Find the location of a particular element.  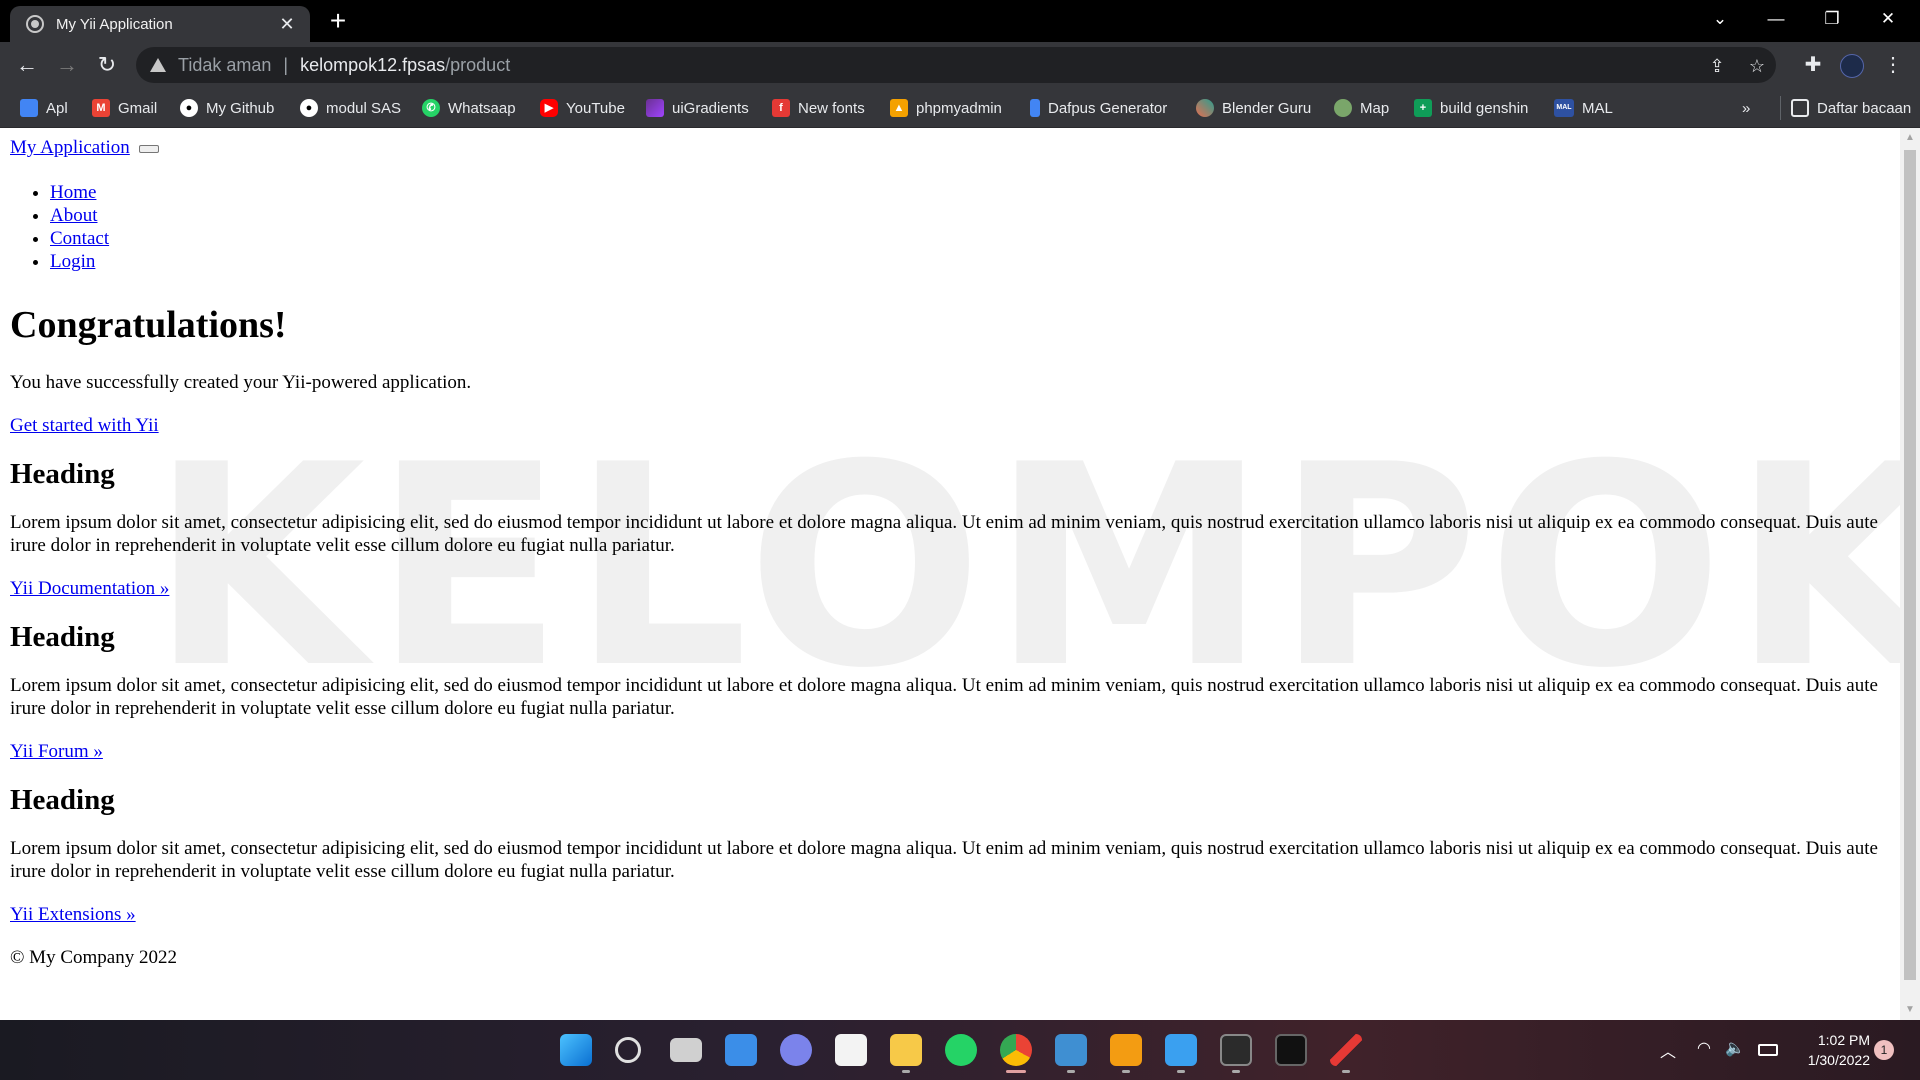

kebab-menu-icon: ⋮ is located at coordinates (1893, 65).